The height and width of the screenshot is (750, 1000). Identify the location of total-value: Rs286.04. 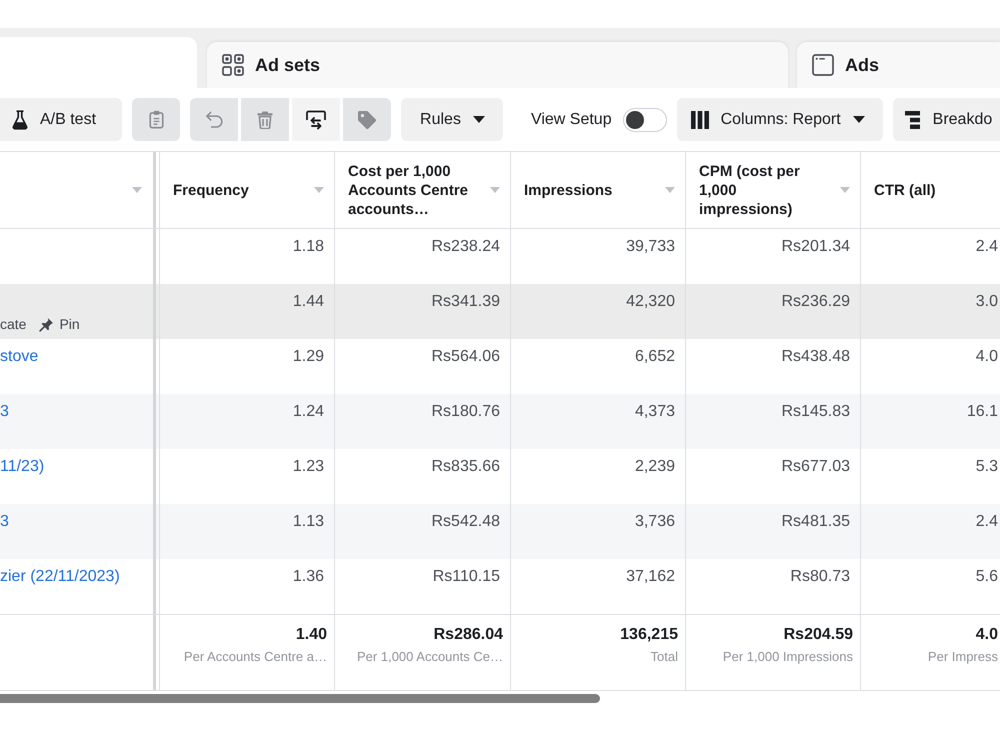
(468, 635).